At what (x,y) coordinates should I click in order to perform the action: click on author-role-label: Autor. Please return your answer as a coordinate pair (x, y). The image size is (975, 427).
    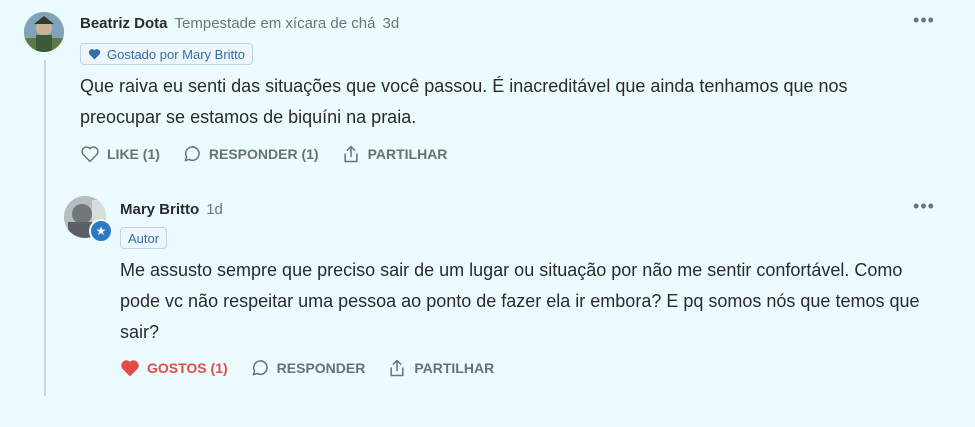
    Looking at the image, I should click on (144, 238).